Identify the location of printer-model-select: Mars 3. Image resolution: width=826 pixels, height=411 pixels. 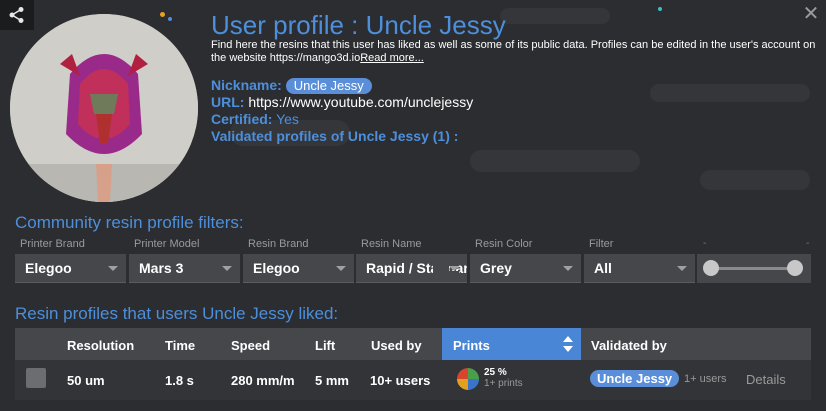
(184, 268).